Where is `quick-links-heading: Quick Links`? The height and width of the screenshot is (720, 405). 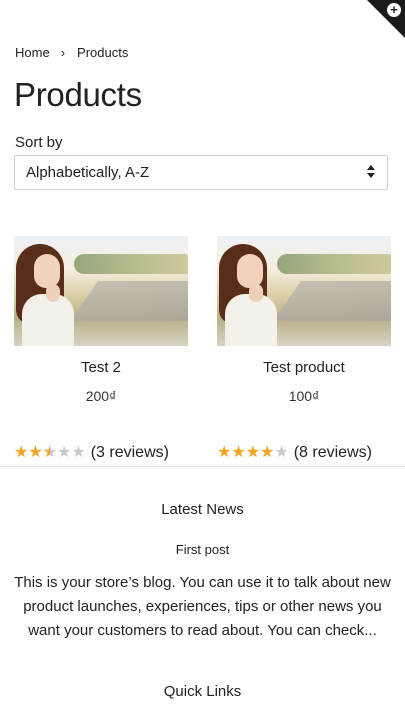 quick-links-heading: Quick Links is located at coordinates (202, 691).